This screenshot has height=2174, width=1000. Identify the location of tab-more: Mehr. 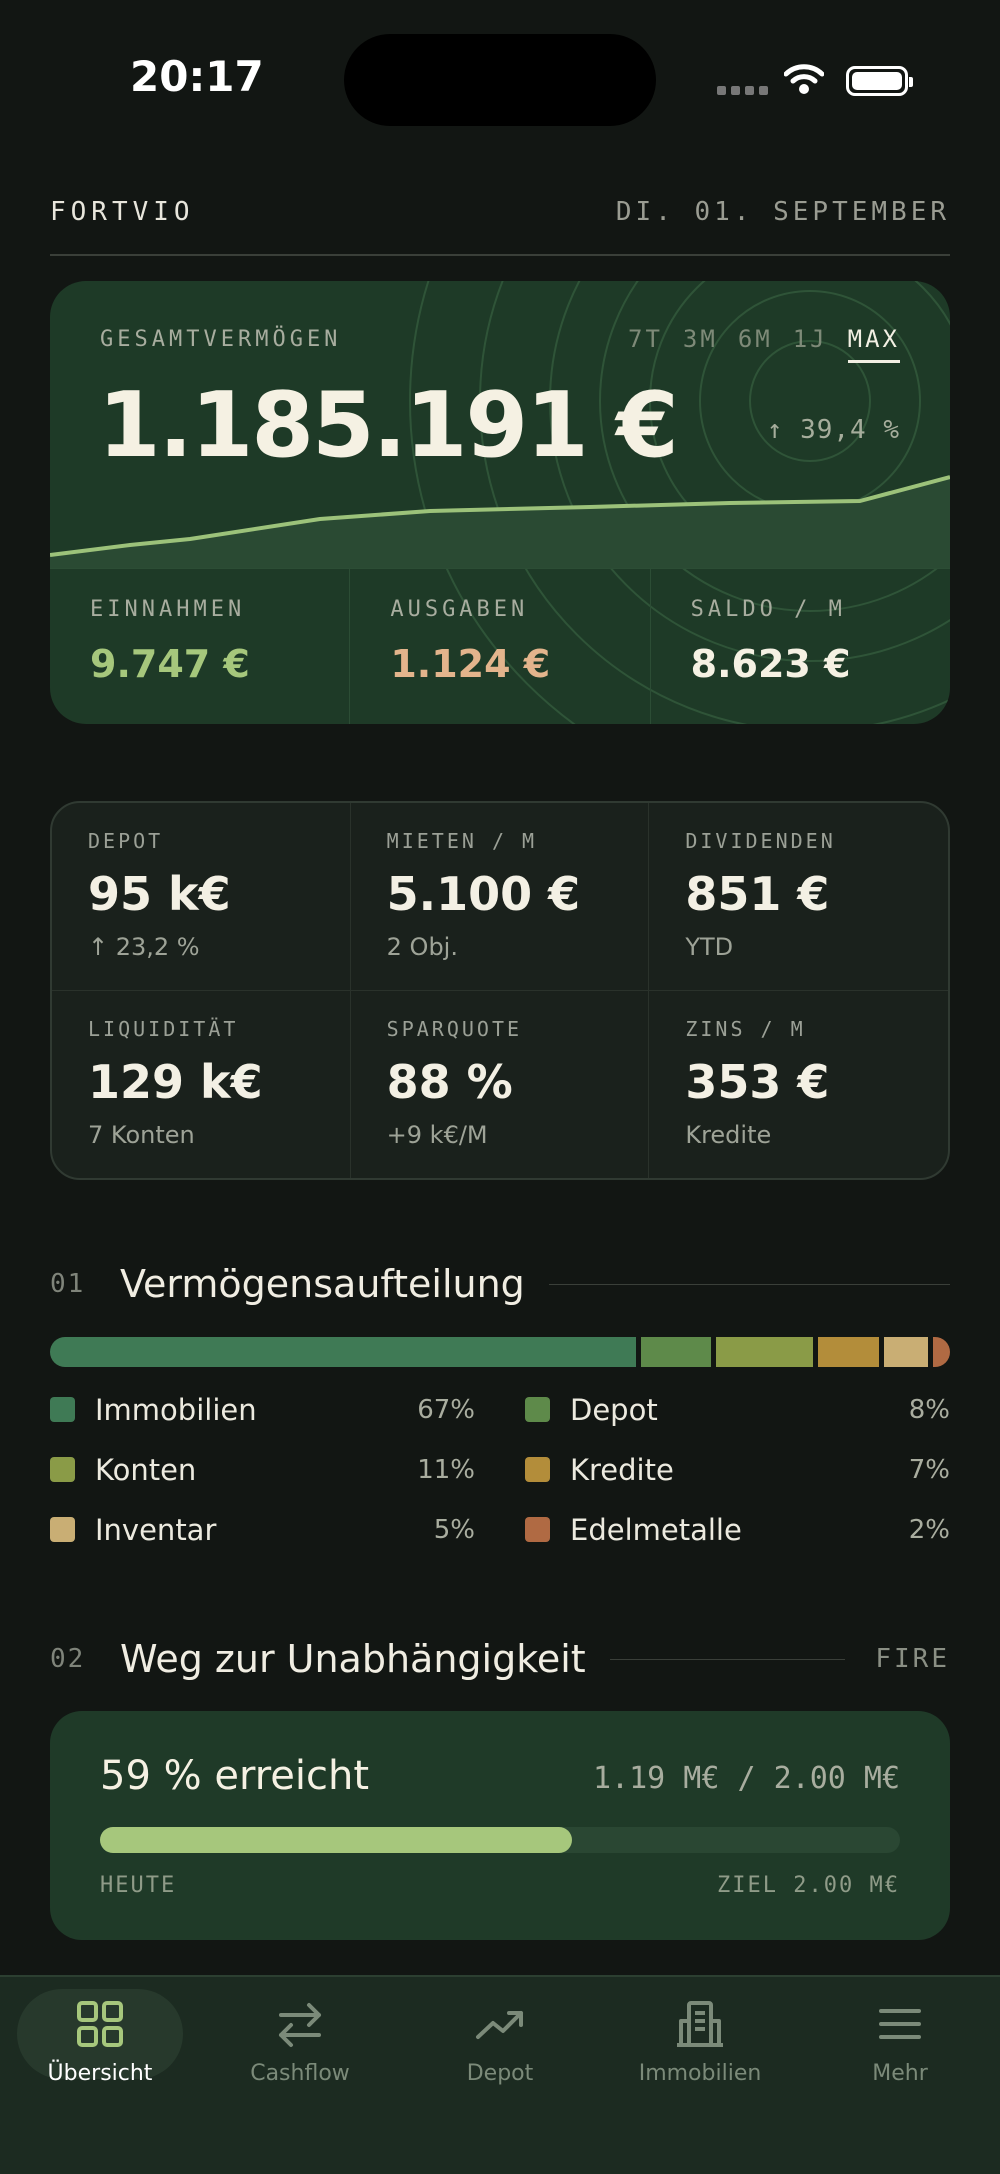
(900, 2075).